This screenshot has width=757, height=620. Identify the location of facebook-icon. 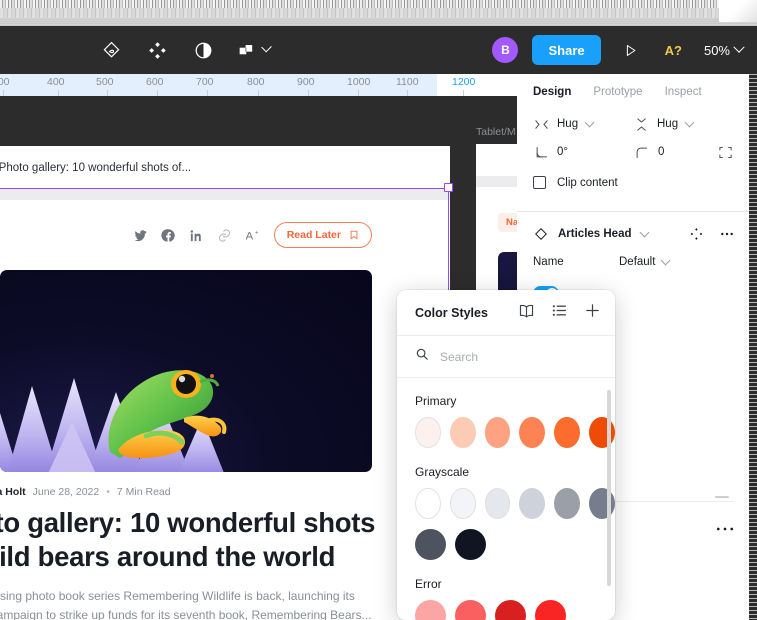
(168, 235).